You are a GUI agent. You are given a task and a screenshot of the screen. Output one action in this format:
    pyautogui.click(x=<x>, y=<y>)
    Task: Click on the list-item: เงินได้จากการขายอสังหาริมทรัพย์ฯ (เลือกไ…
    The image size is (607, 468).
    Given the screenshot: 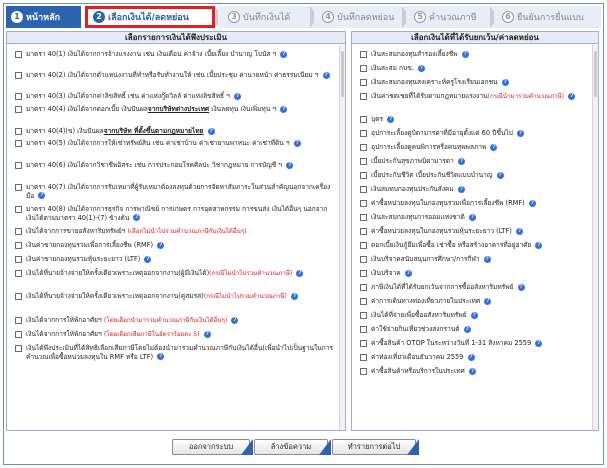 What is the action you would take?
    pyautogui.click(x=174, y=232)
    